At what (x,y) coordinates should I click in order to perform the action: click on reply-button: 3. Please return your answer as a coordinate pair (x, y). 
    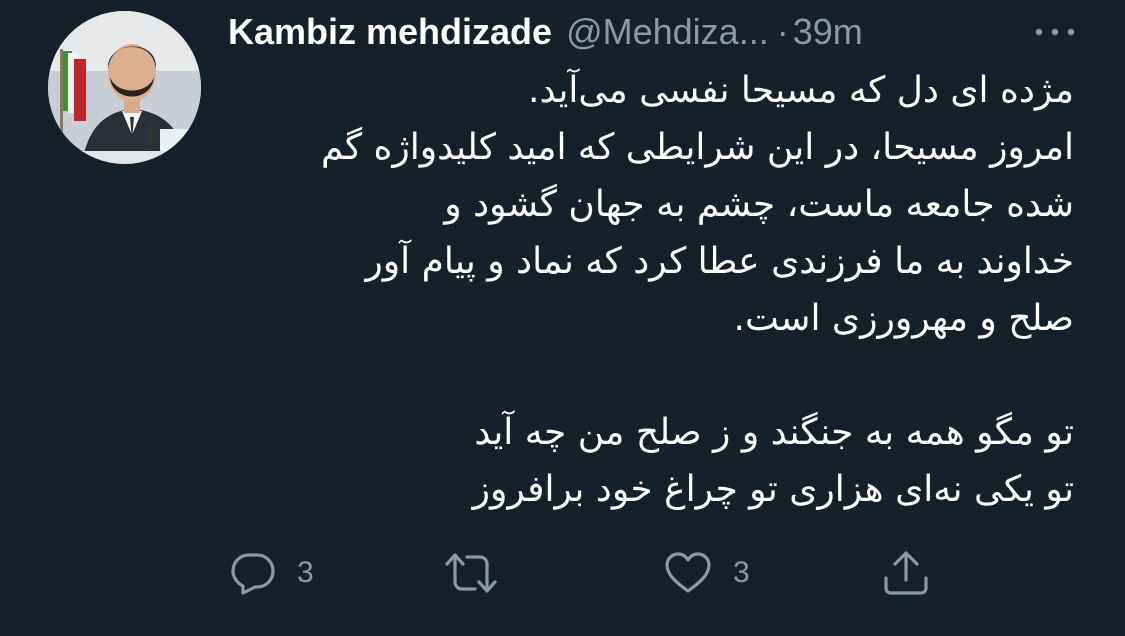
    Looking at the image, I should click on (271, 573).